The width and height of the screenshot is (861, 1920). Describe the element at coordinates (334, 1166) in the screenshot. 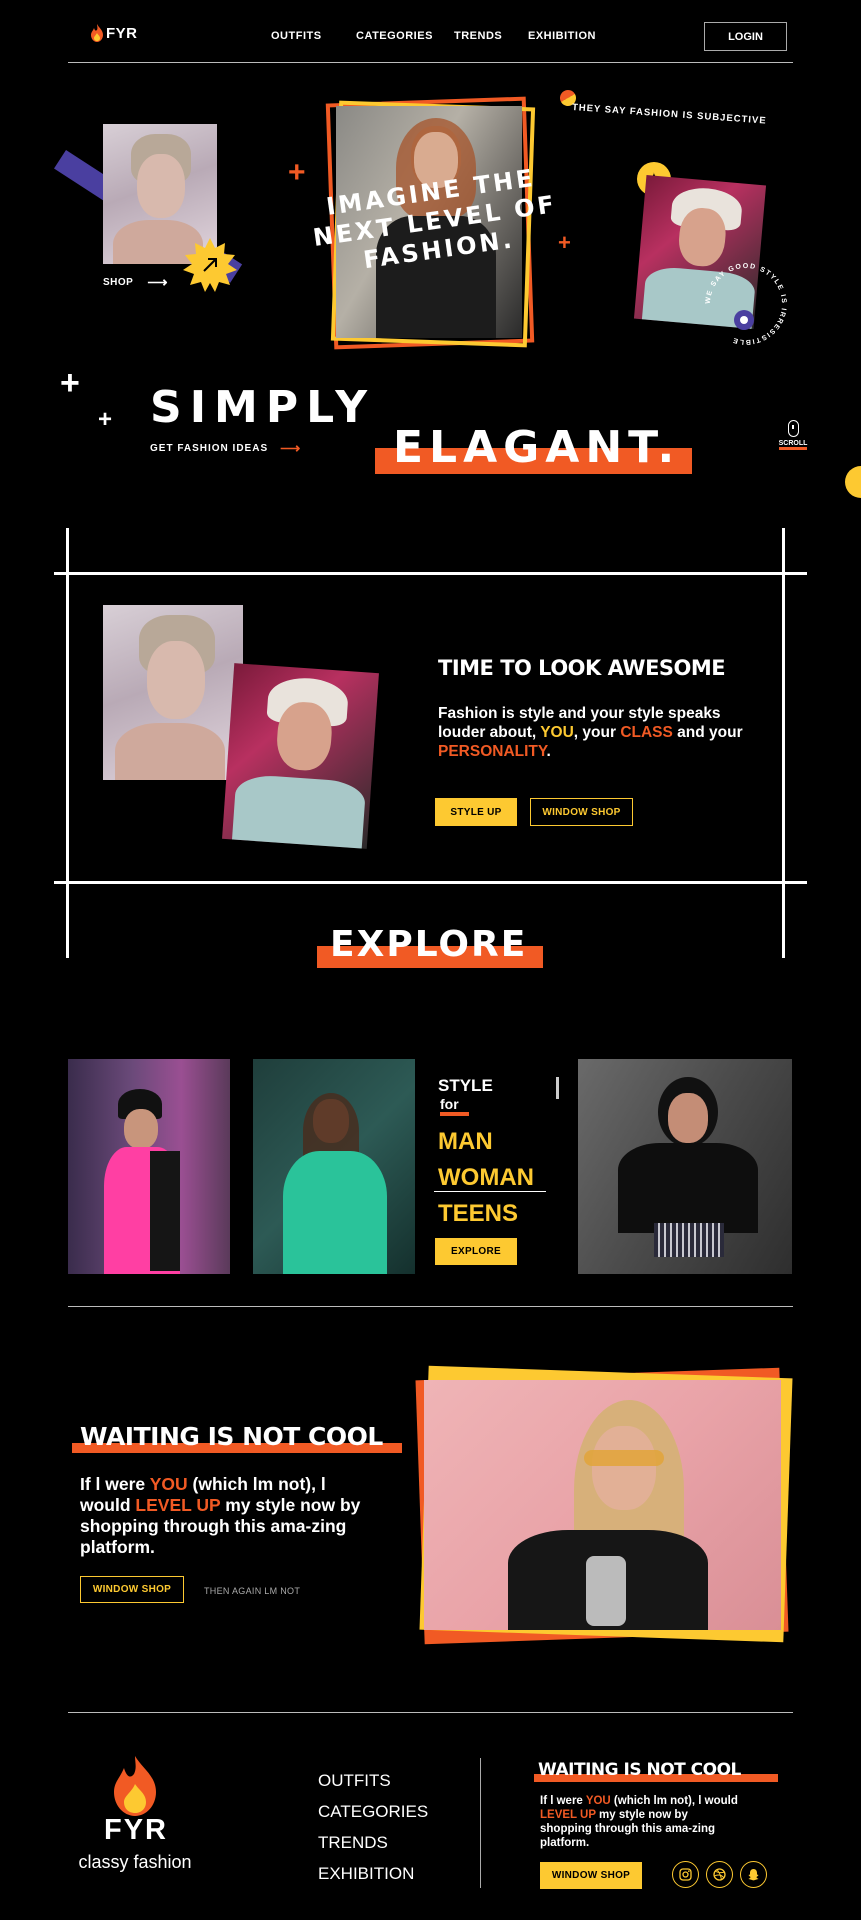

I see `explore-photo-green` at that location.